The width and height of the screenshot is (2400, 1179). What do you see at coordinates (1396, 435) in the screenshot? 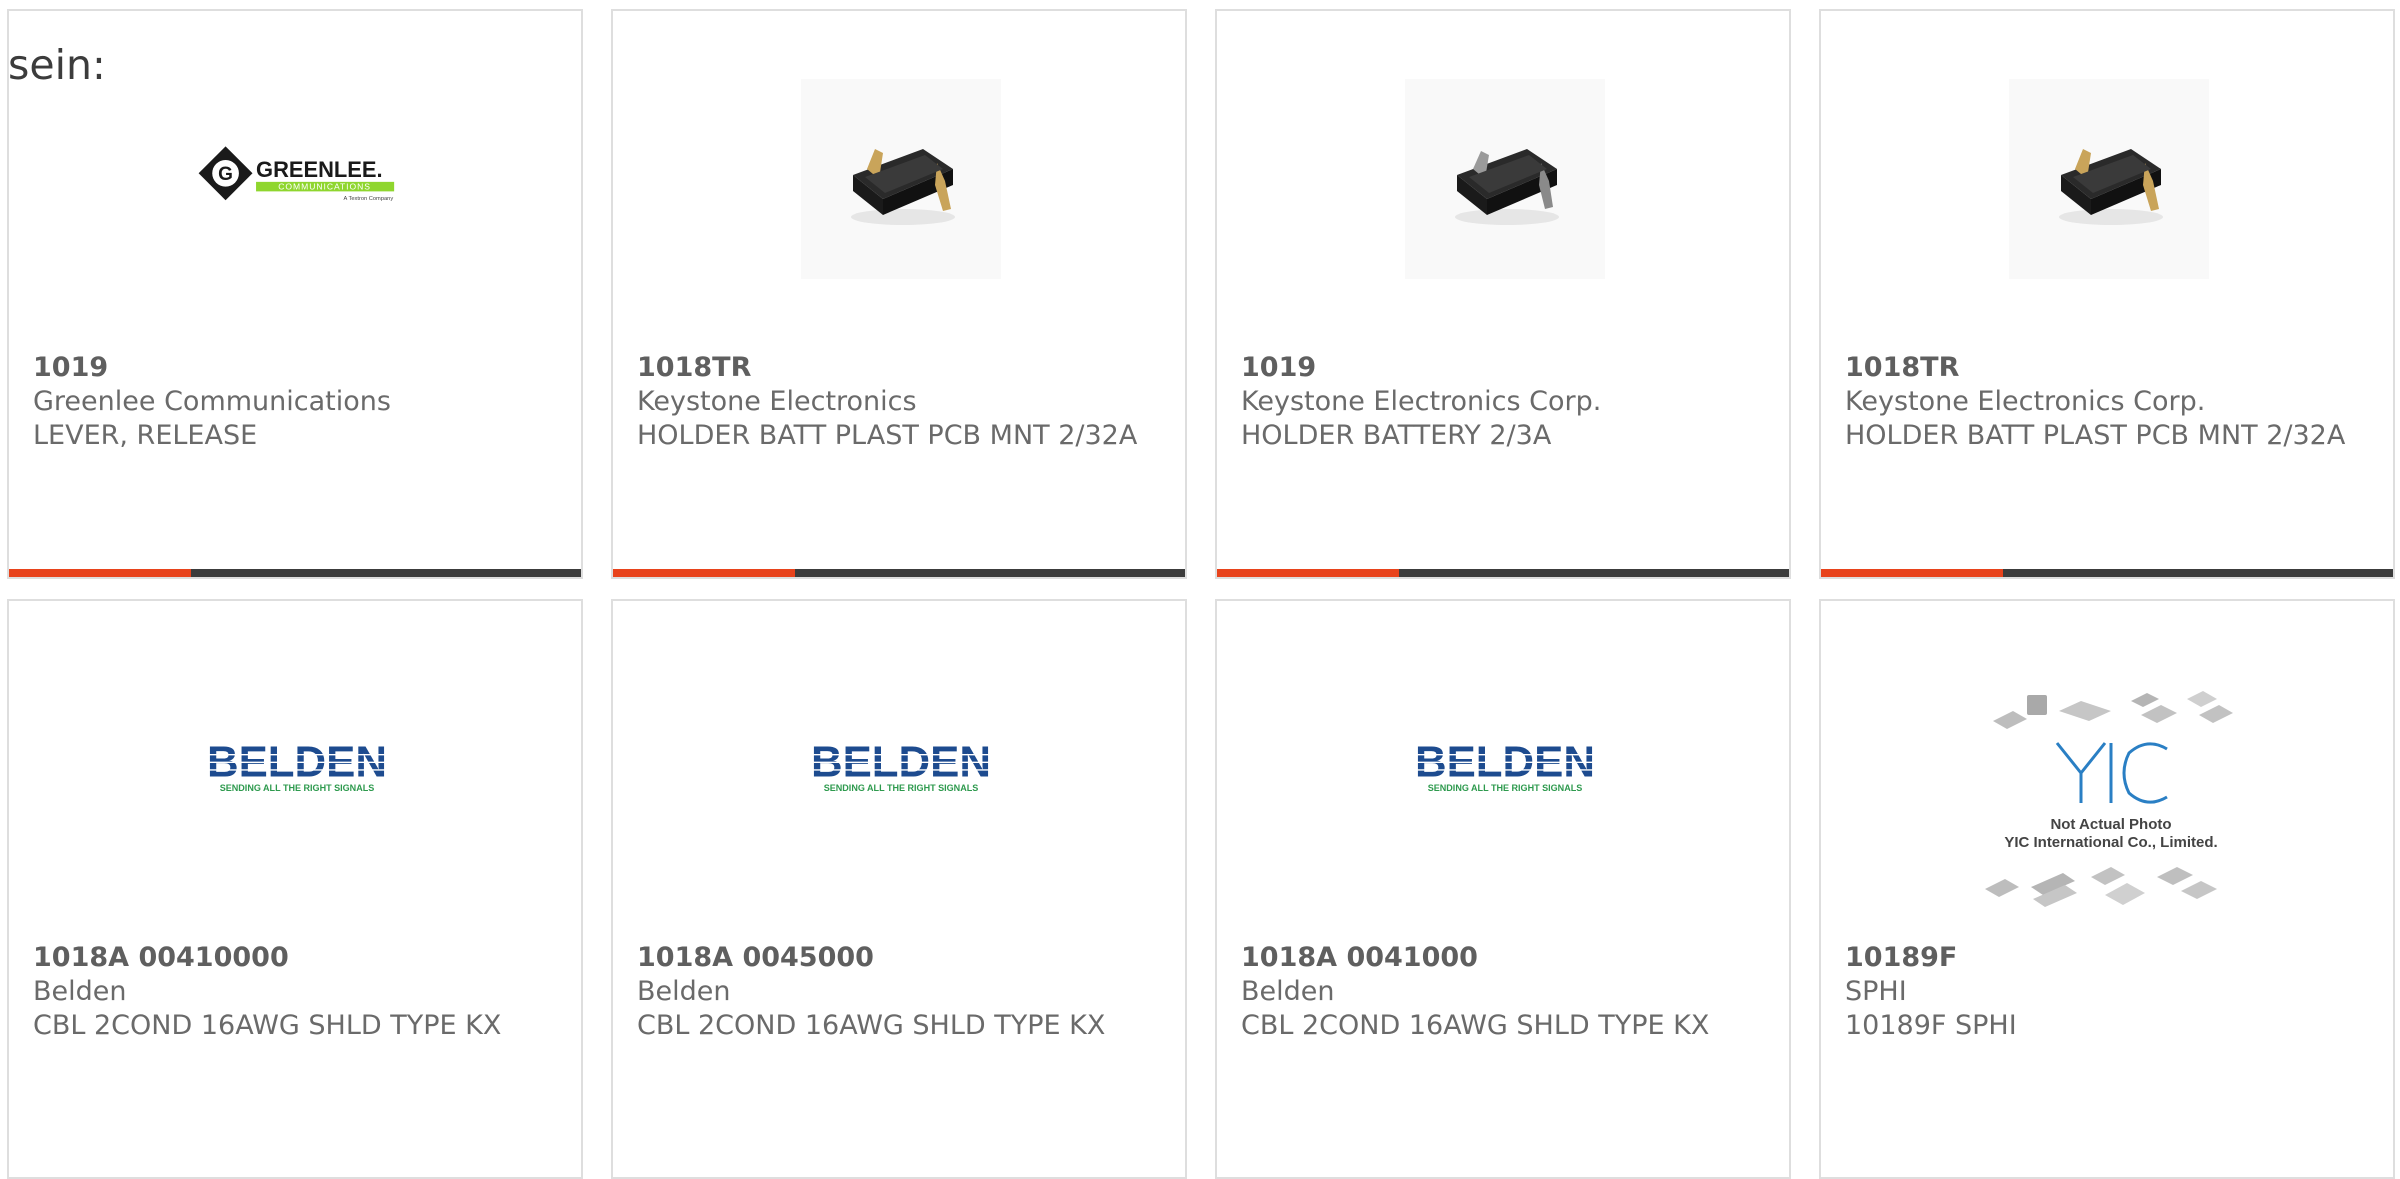
I see `product-description: HOLDER BATTERY 2/3A` at bounding box center [1396, 435].